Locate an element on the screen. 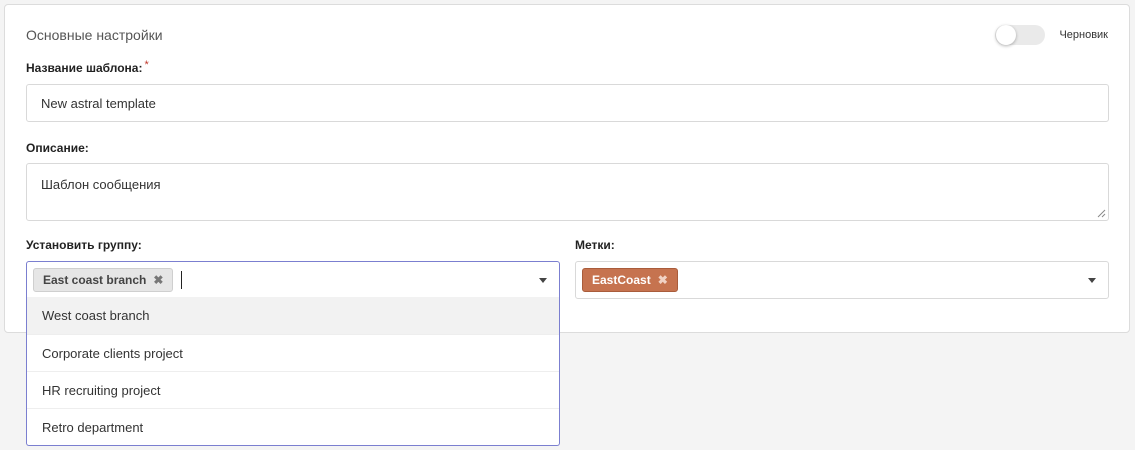  toggle-knob is located at coordinates (1006, 35).